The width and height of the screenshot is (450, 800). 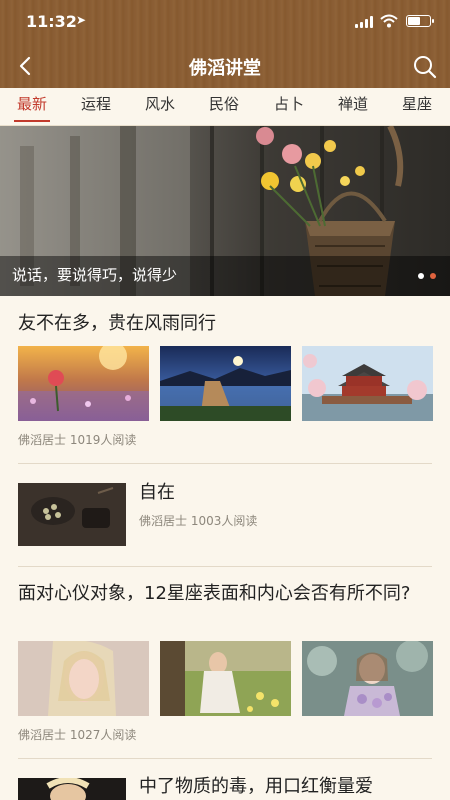 I want to click on article-title: 中了物质的毒，用口红衡量爱, so click(x=256, y=786).